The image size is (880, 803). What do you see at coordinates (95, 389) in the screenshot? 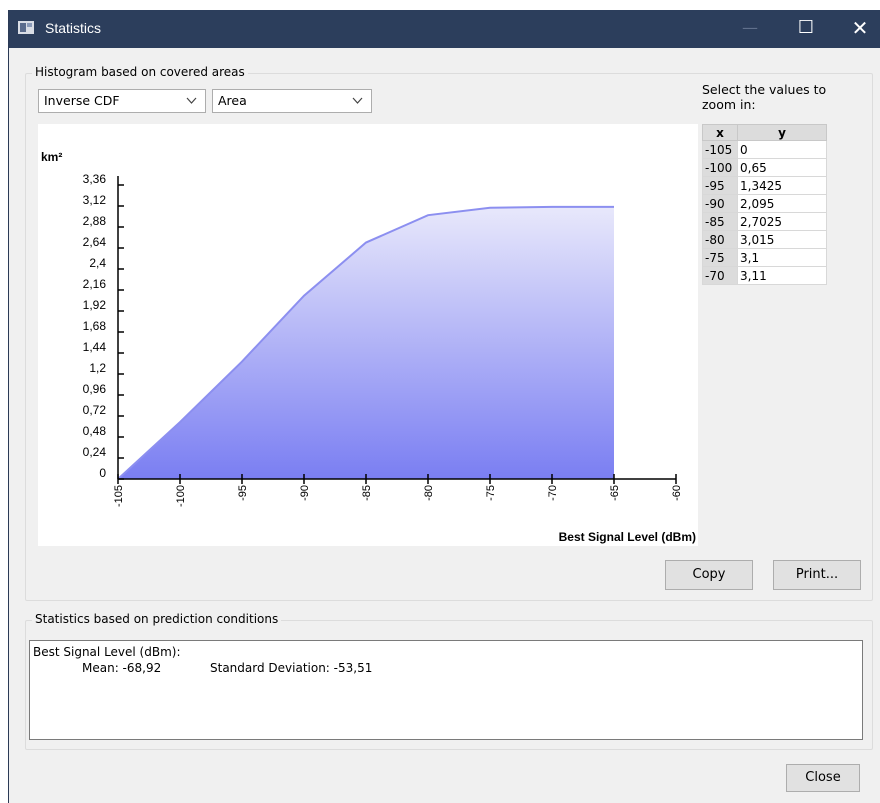
I see `y-tick-label: 0,96` at bounding box center [95, 389].